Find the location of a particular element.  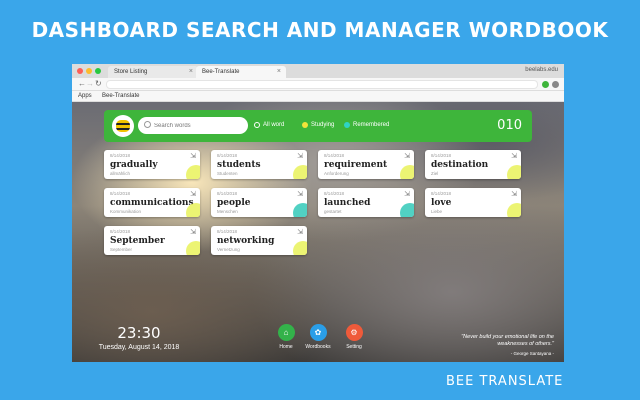

bookmark-apps: Apps is located at coordinates (85, 96).